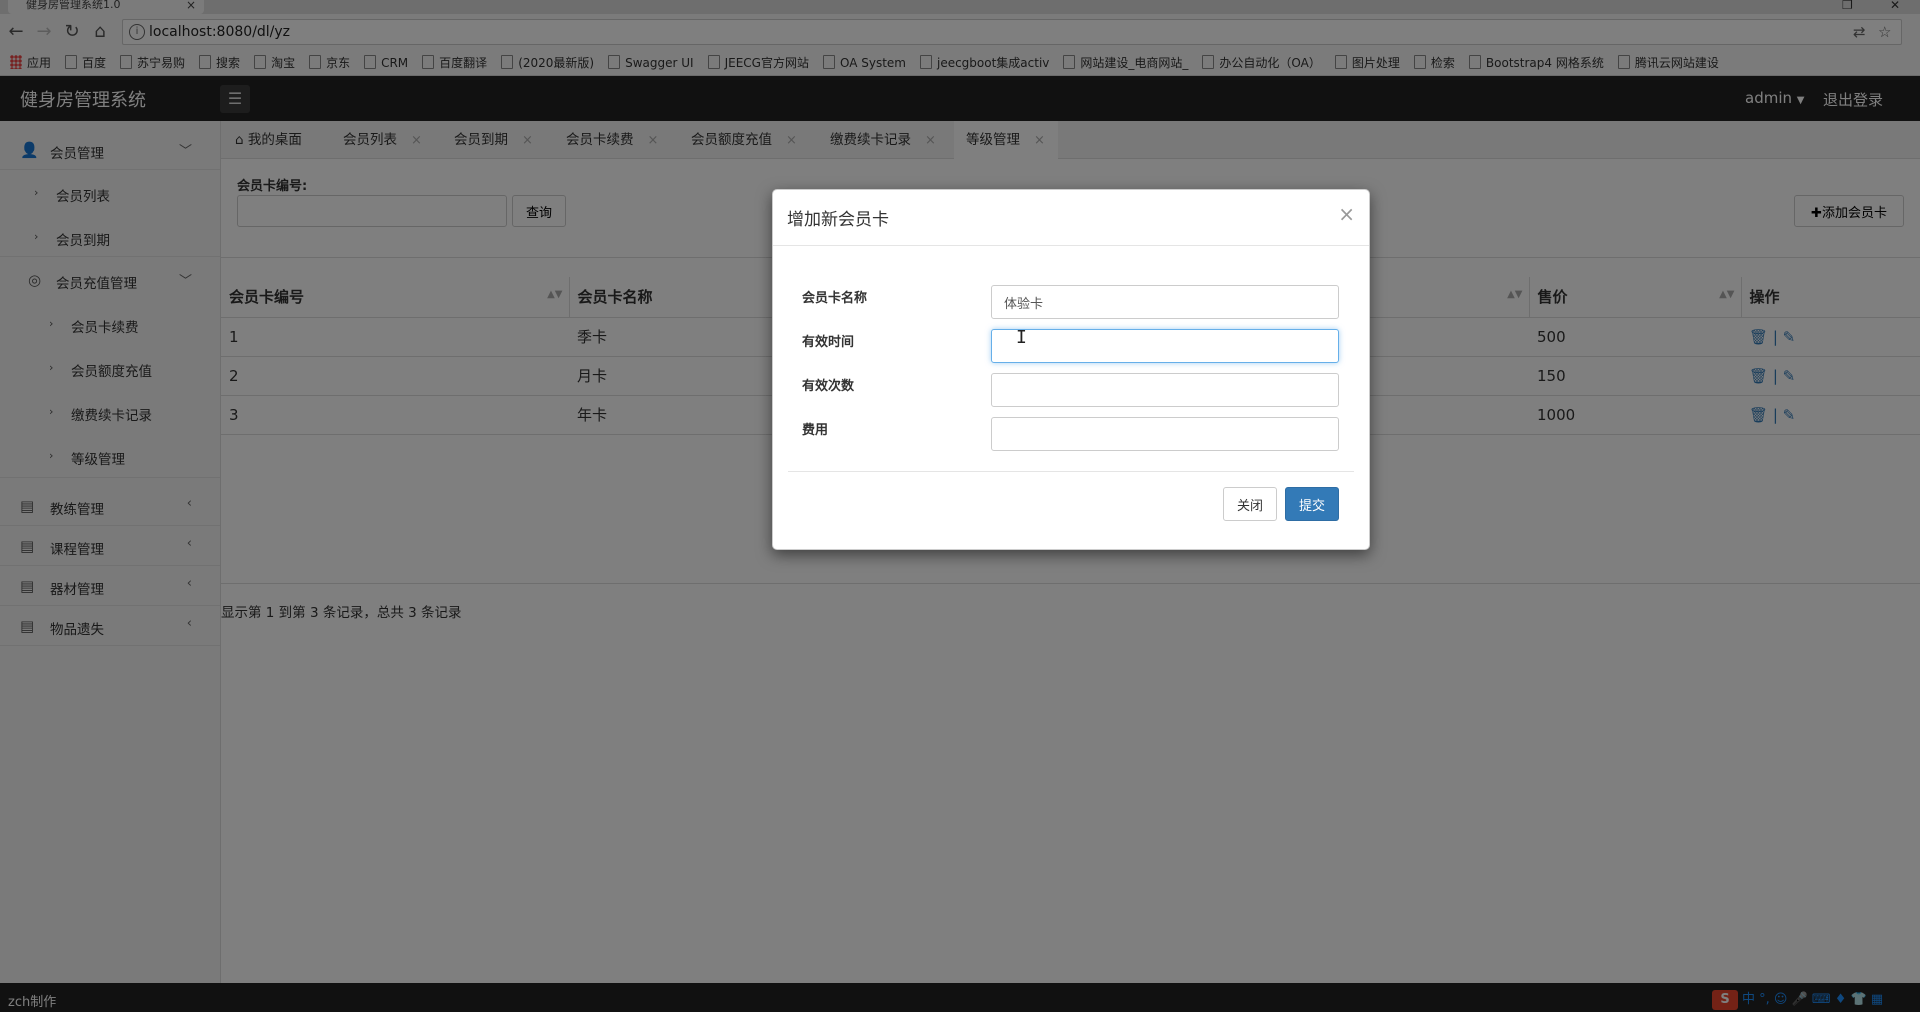  Describe the element at coordinates (815, 430) in the screenshot. I see `fee-label: 费用` at that location.